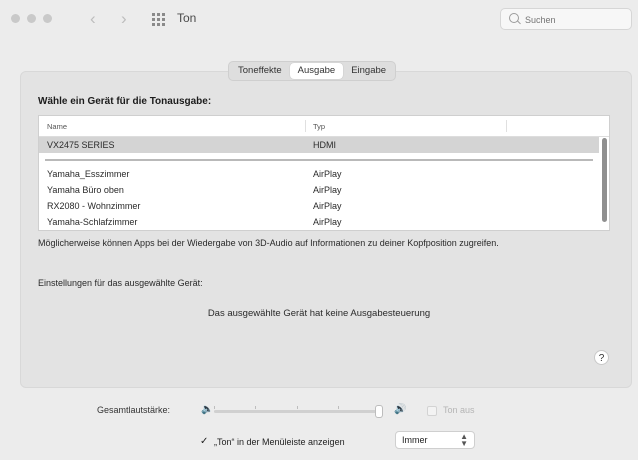 The image size is (638, 460). What do you see at coordinates (94, 206) in the screenshot?
I see `device-name: RX2080 - Wohnzimmer` at bounding box center [94, 206].